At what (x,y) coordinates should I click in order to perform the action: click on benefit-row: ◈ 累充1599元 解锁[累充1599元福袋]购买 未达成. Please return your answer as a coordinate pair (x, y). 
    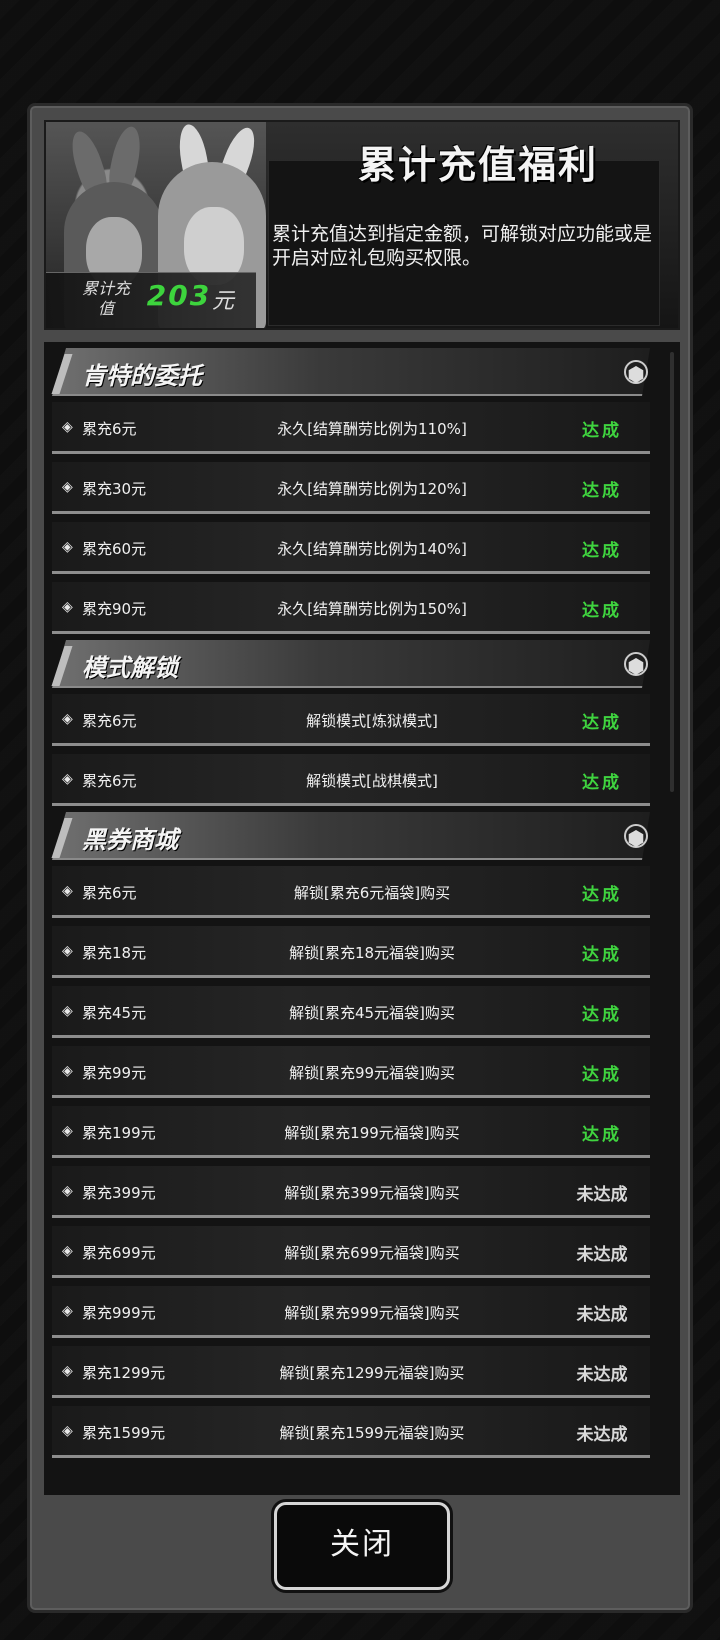
    Looking at the image, I should click on (351, 1432).